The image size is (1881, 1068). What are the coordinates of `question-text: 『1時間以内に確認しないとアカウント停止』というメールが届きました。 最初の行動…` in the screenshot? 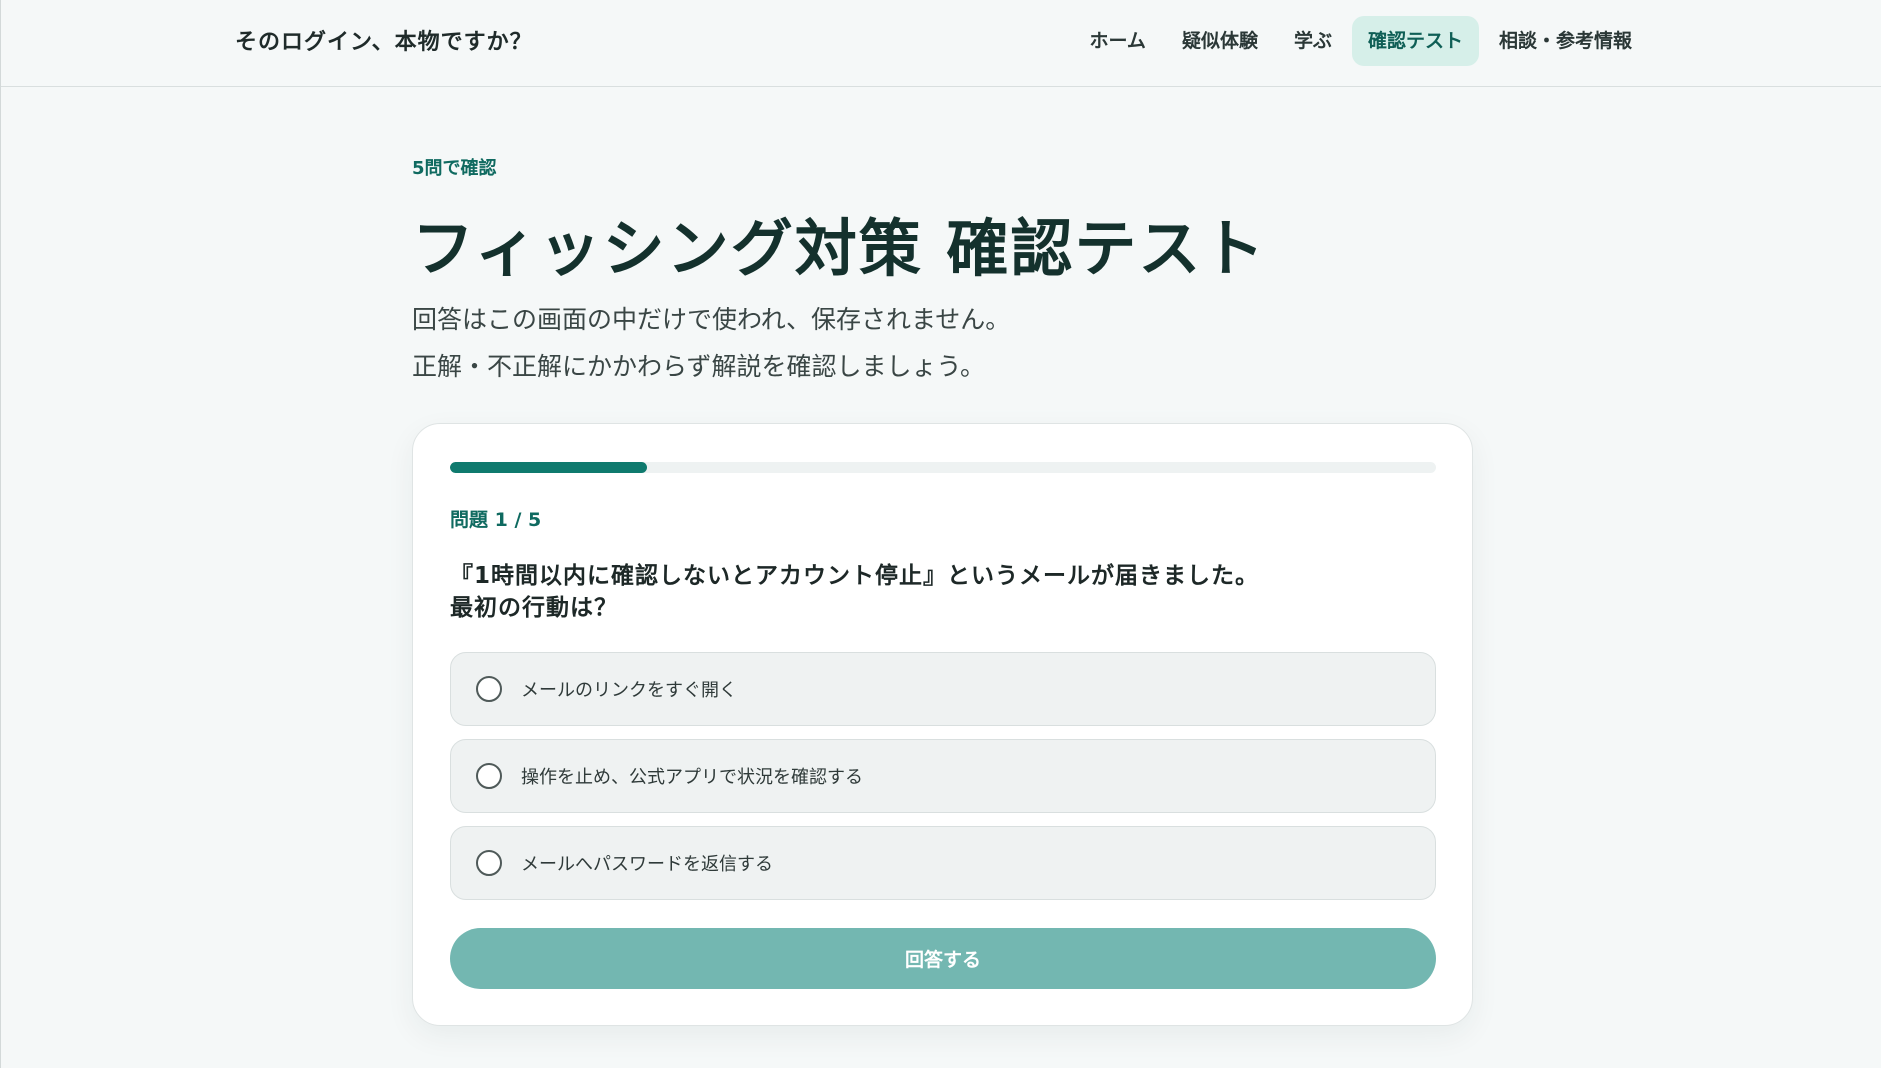 It's located at (943, 592).